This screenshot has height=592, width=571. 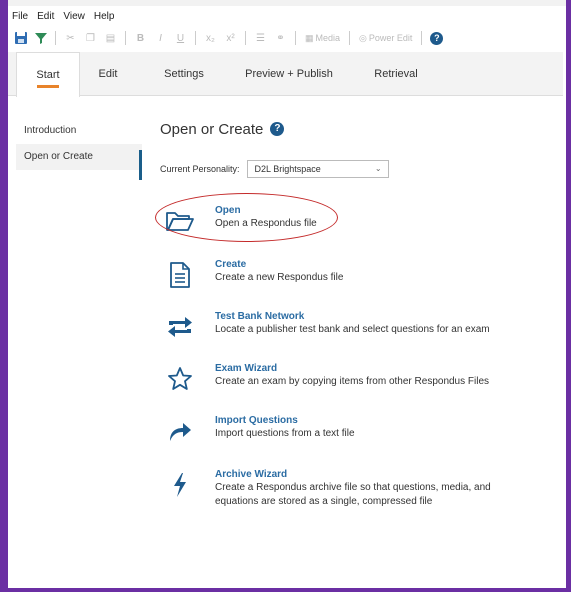 I want to click on sidebar-item-label: Introduction, so click(x=50, y=130).